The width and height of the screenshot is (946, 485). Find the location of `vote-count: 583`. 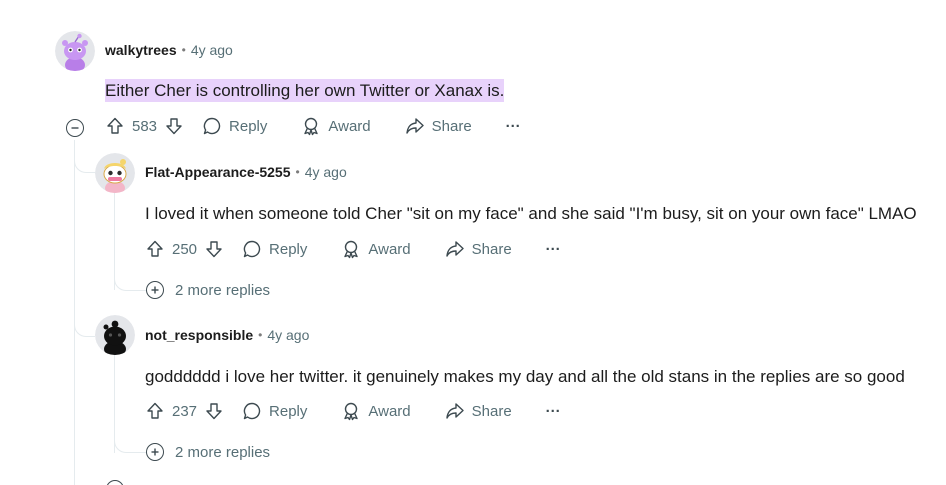

vote-count: 583 is located at coordinates (145, 126).